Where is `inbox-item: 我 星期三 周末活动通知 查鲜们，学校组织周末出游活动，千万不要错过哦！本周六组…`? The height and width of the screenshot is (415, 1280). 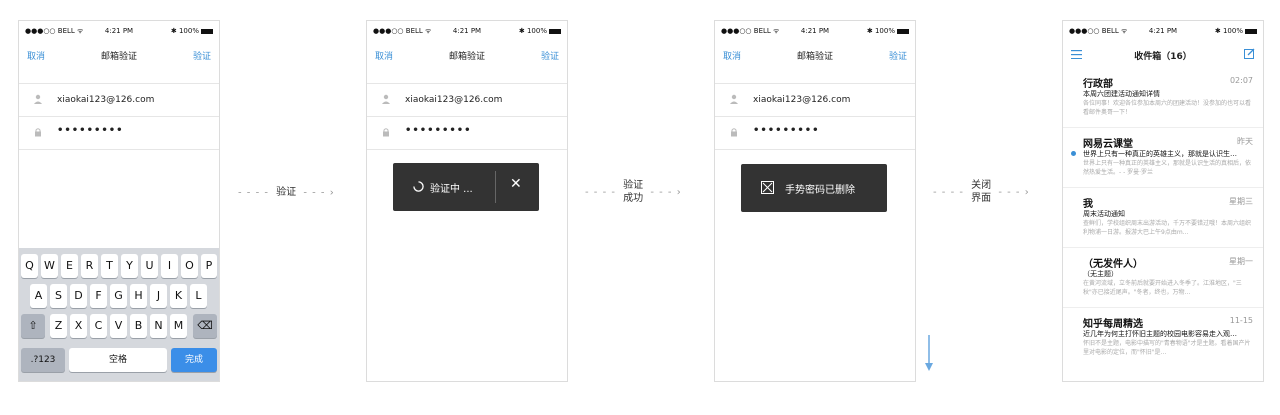 inbox-item: 我 星期三 周末活动通知 查鲜们，学校组织周末出游活动，千万不要错过哦！本周六组… is located at coordinates (1163, 217).